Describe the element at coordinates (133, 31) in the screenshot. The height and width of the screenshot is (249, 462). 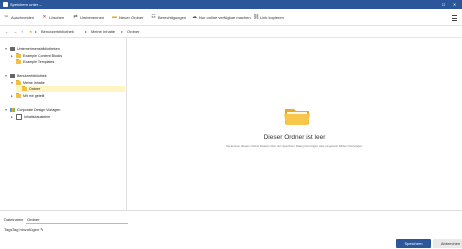
I see `breadcrumb-item-folder: Ordner` at that location.